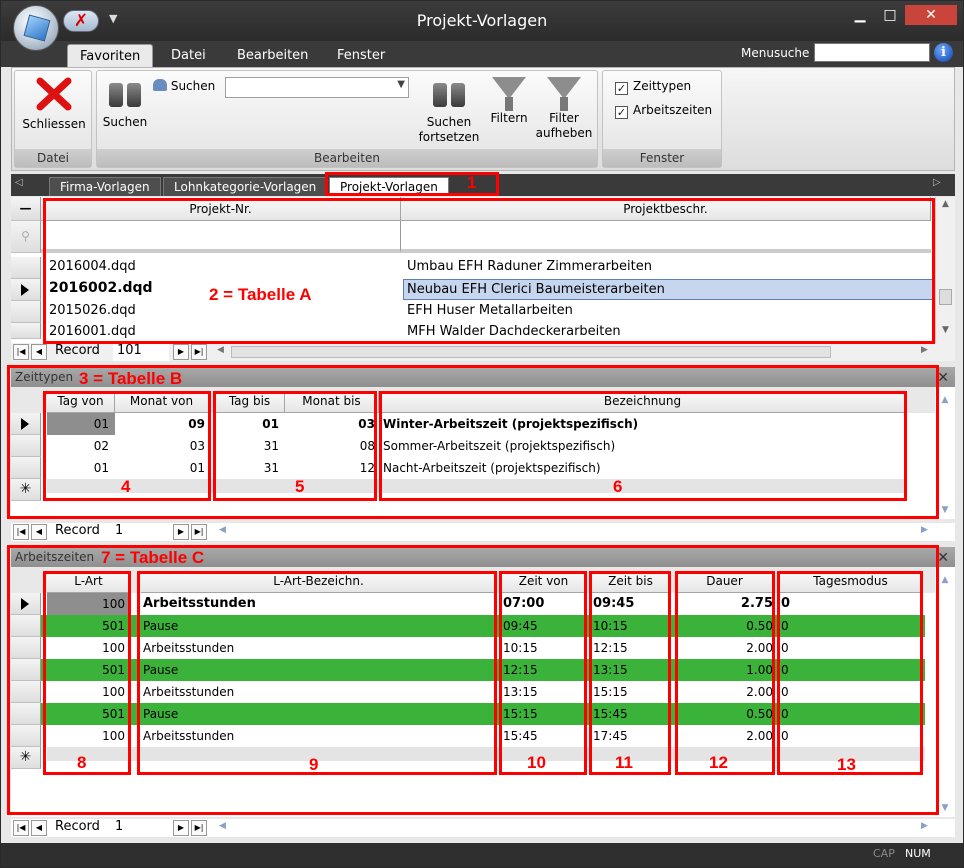 The image size is (964, 868). I want to click on table-a-cell: Umbau EFH Raduner Zimmerarbeiten, so click(529, 266).